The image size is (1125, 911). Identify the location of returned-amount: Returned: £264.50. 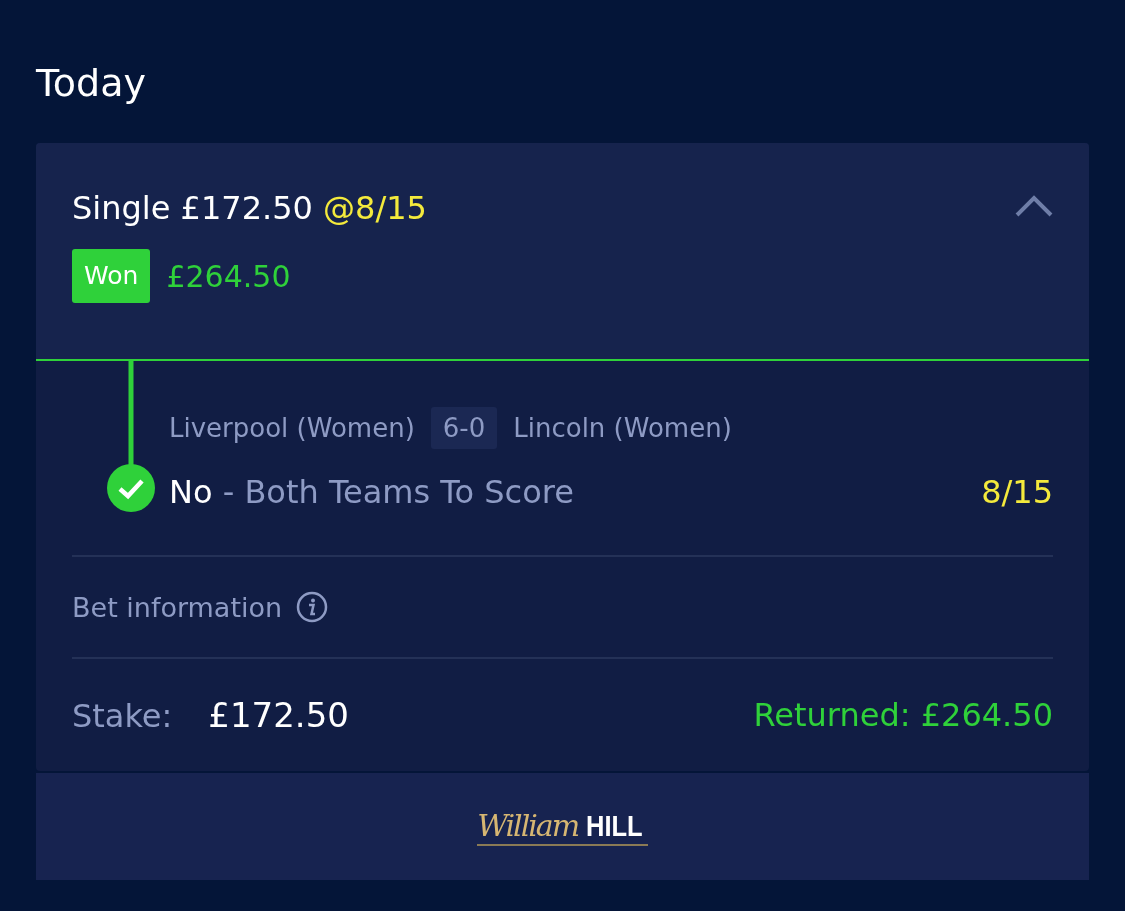
(903, 715).